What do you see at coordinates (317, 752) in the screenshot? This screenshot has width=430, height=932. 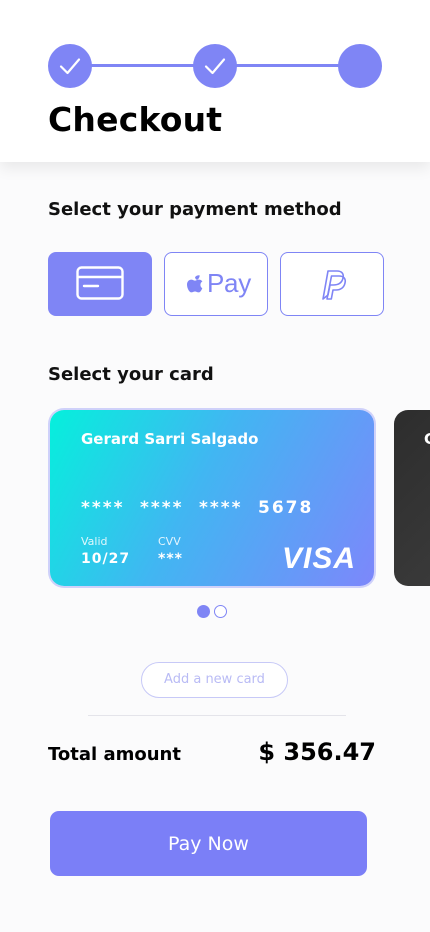 I see `total-amount-value: $ 356.47` at bounding box center [317, 752].